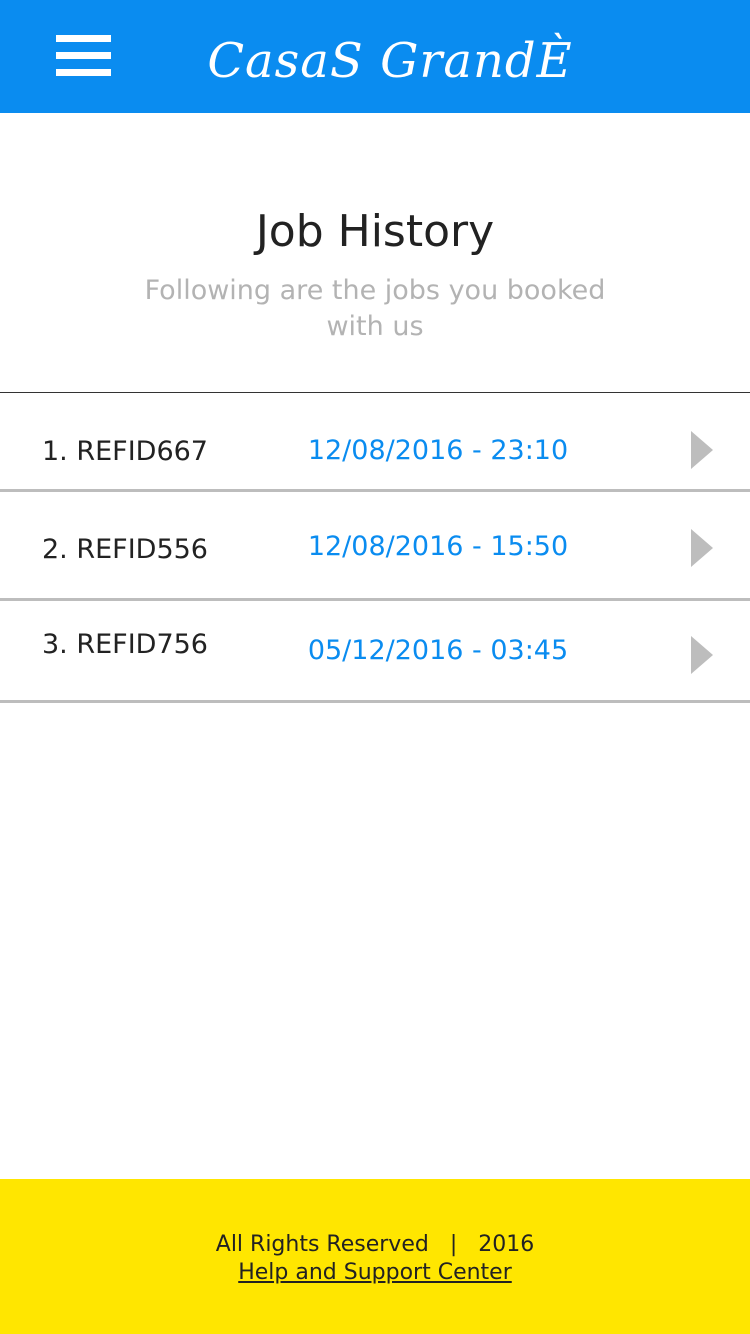  I want to click on hamburger-menu-icon, so click(84, 56).